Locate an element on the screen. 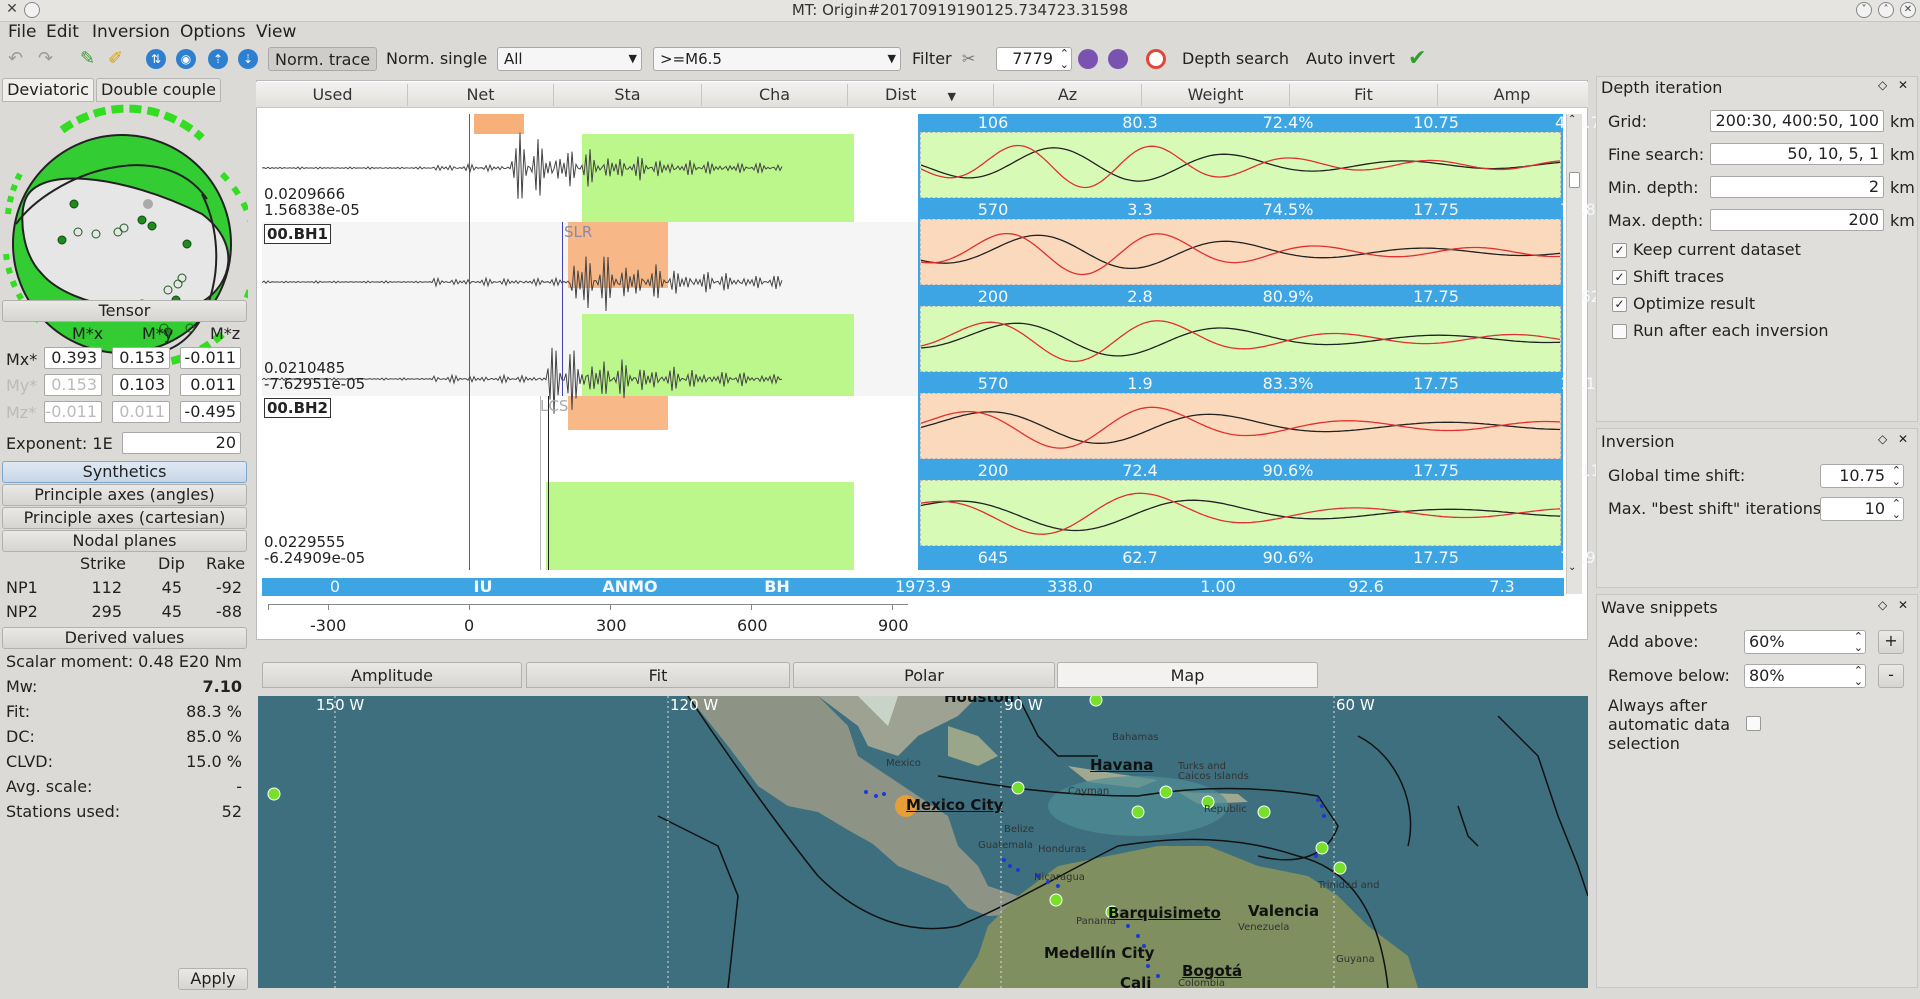  tensor-mxz: -0.011 is located at coordinates (210, 358).